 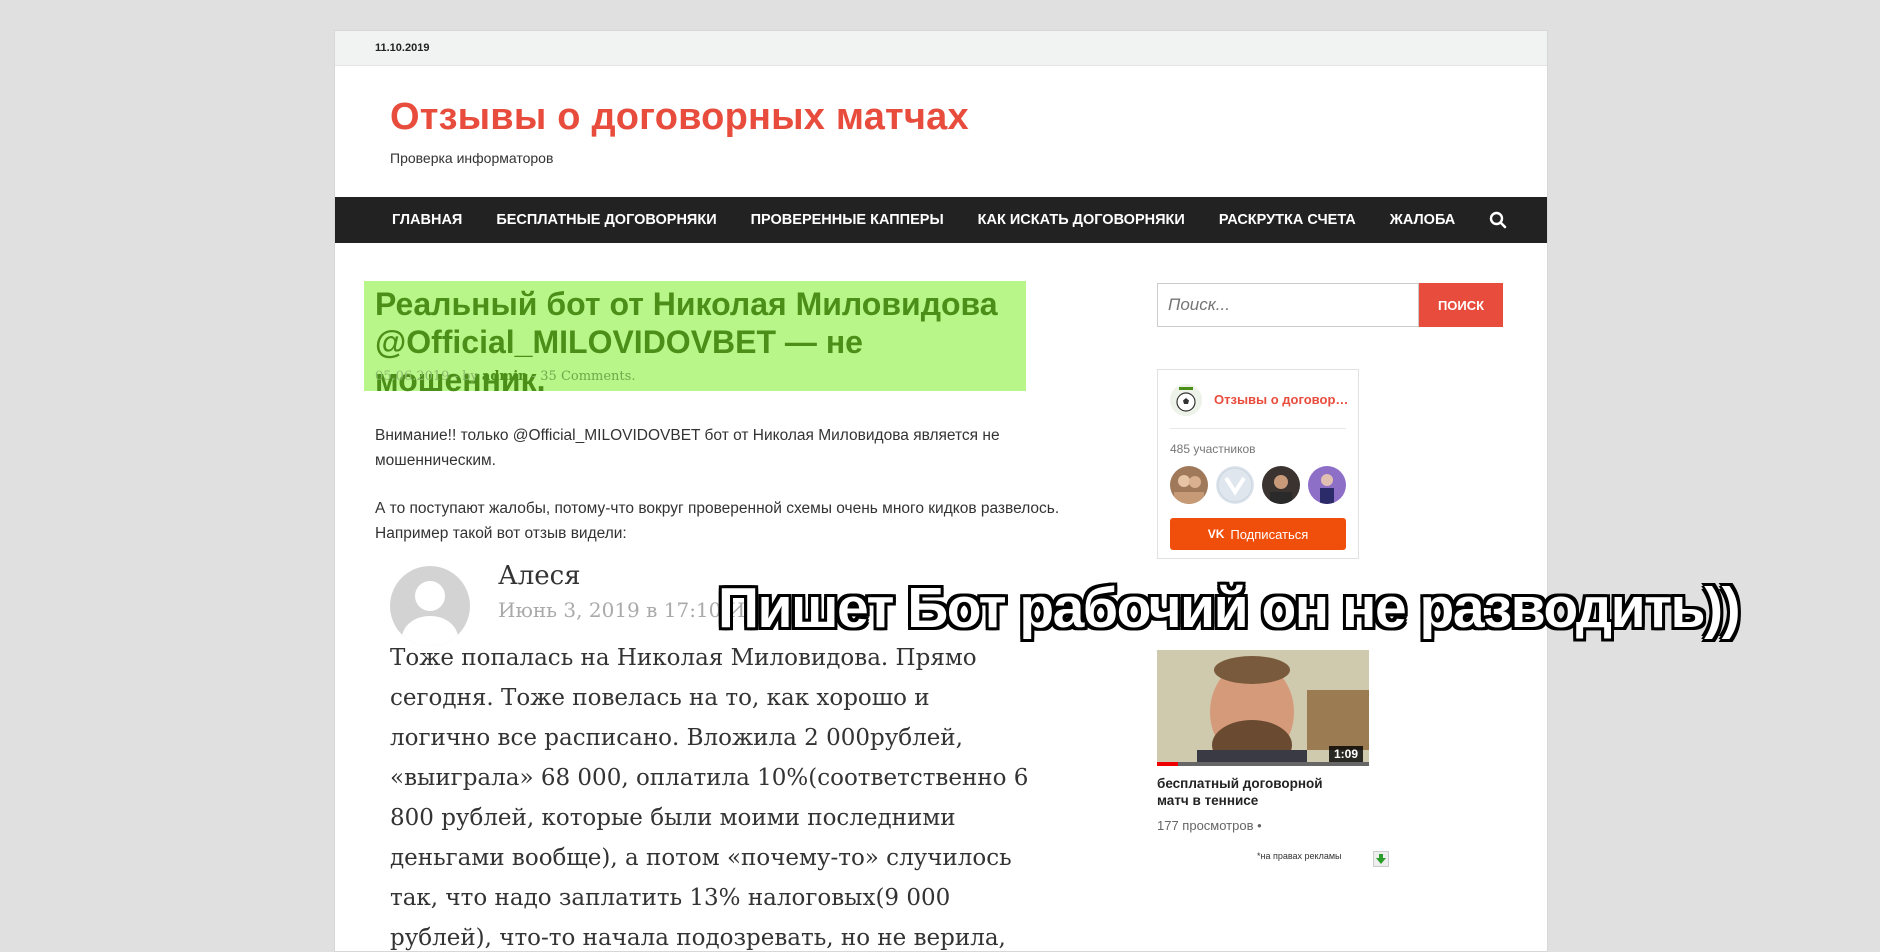 What do you see at coordinates (430, 606) in the screenshot?
I see `avatar` at bounding box center [430, 606].